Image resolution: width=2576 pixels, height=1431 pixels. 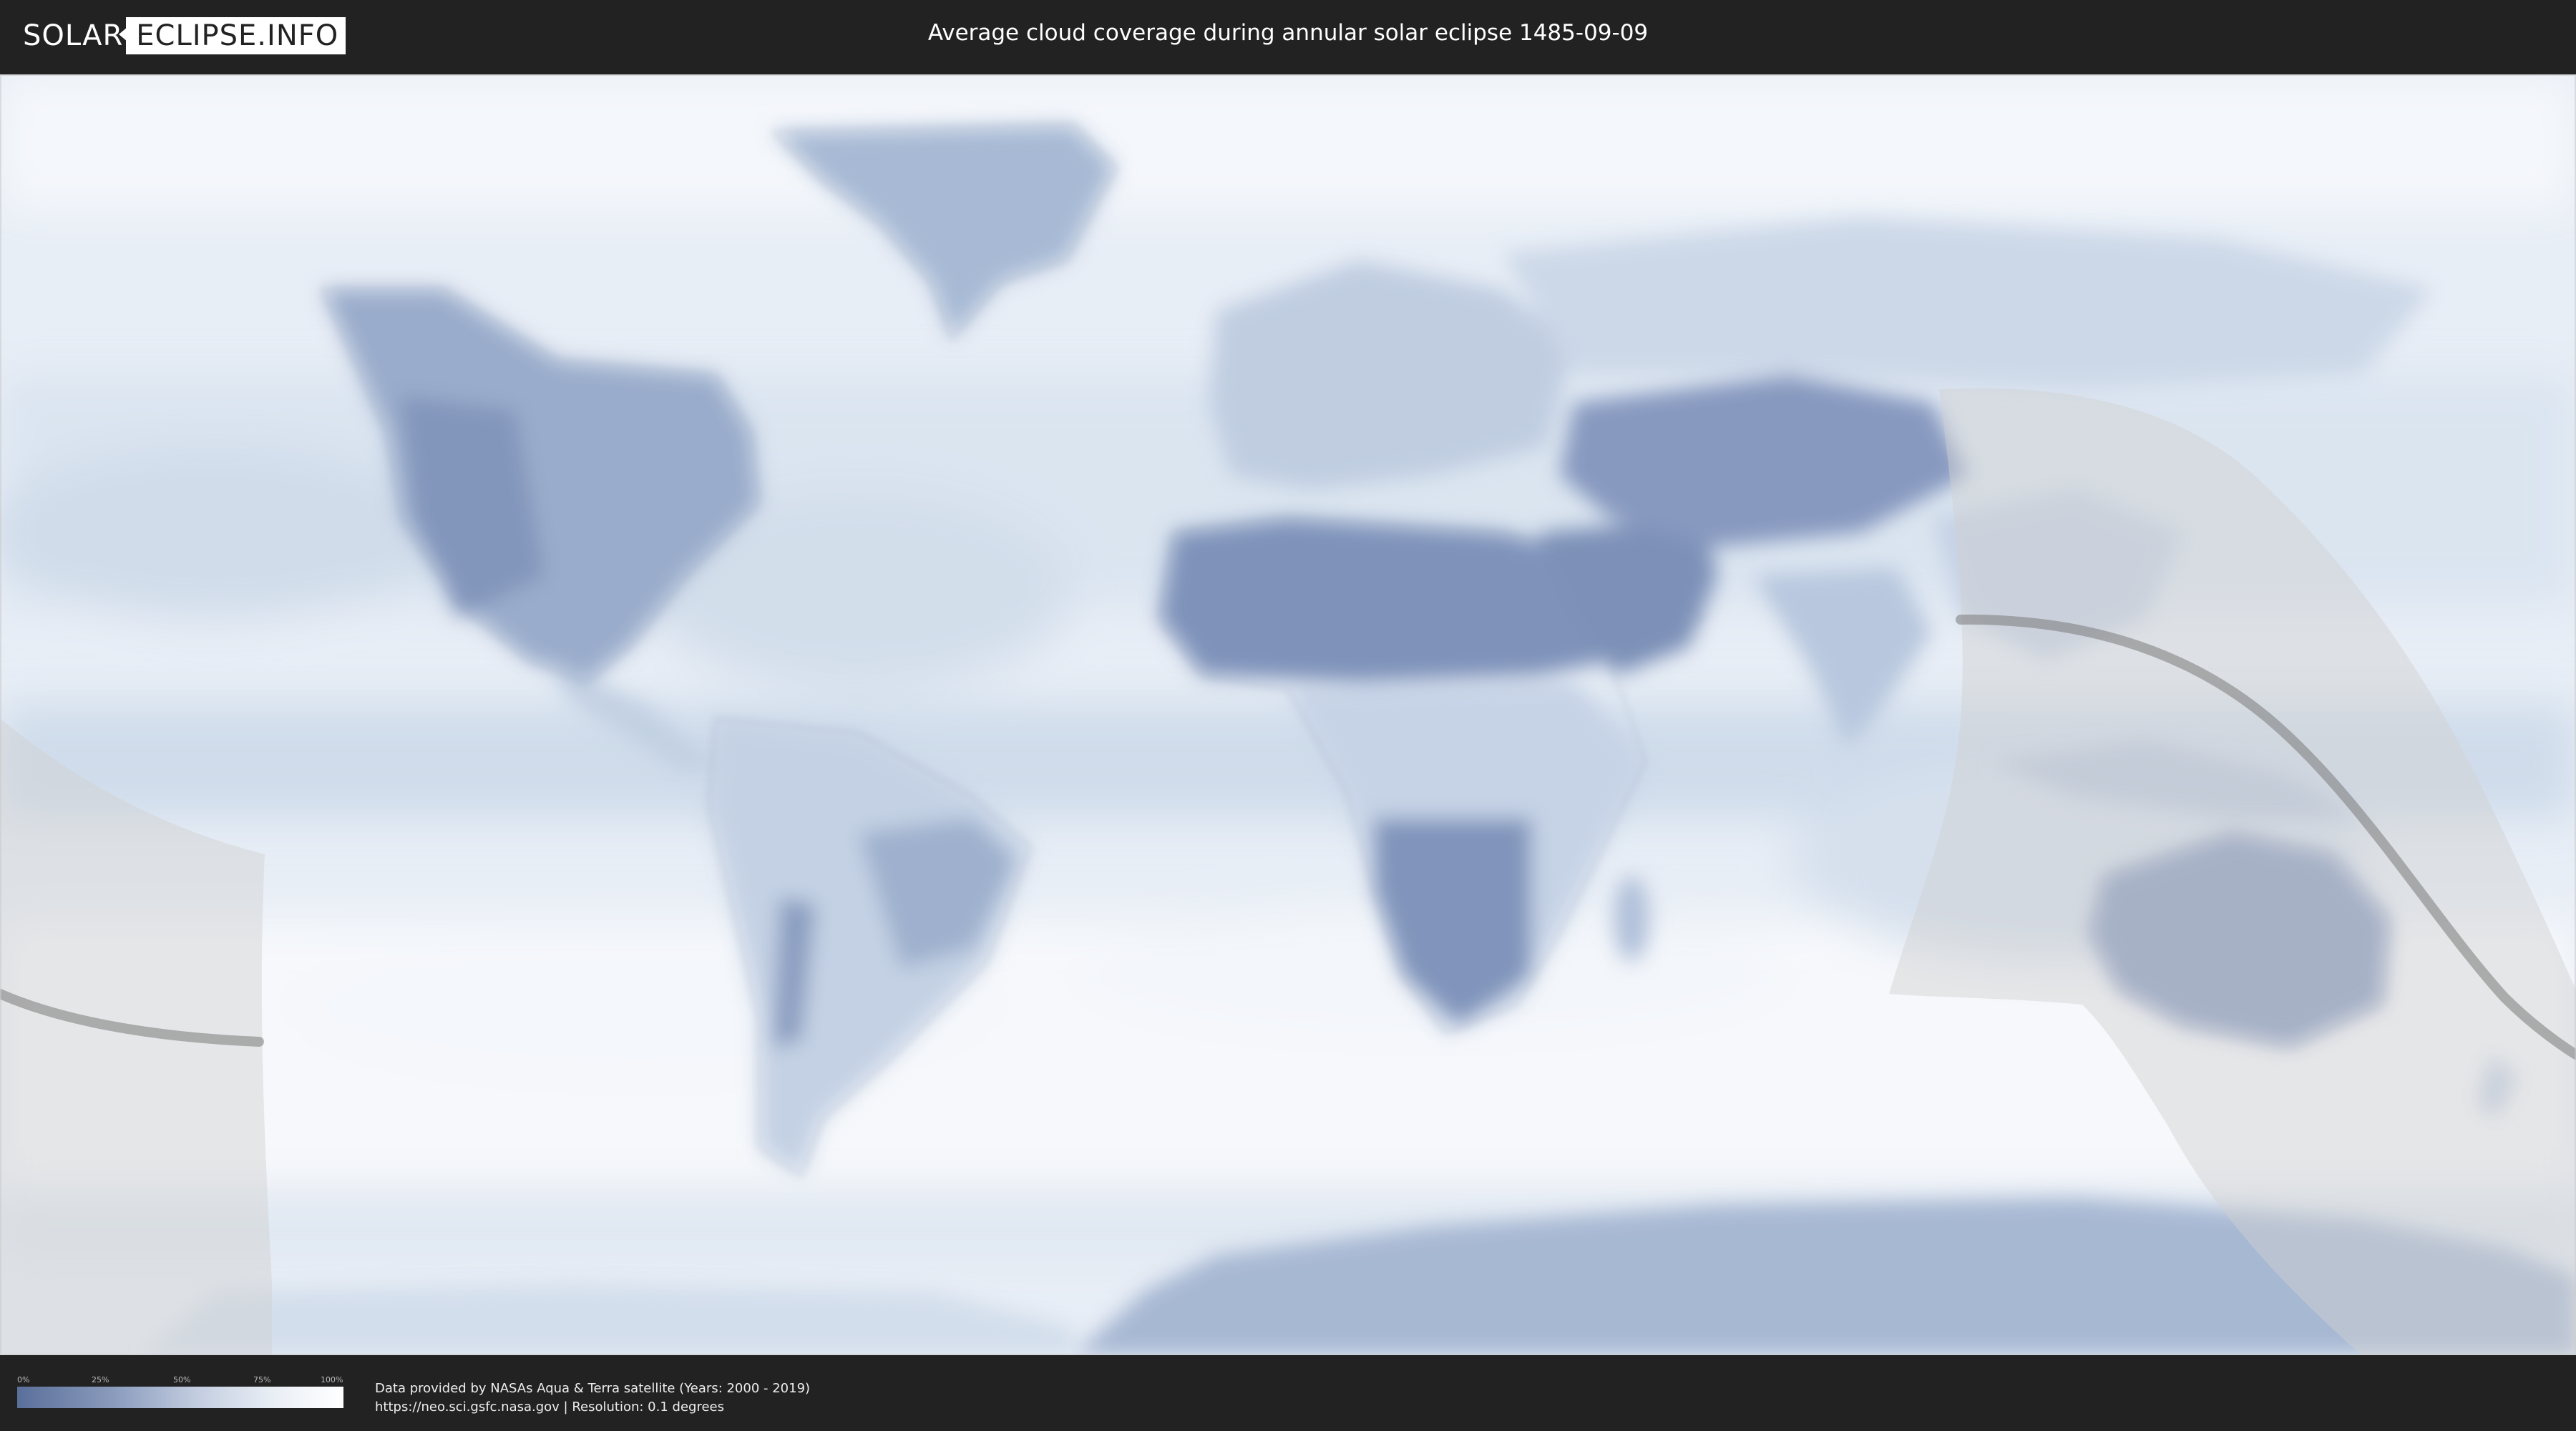 I want to click on legend-tick-25: 25%, so click(x=100, y=1379).